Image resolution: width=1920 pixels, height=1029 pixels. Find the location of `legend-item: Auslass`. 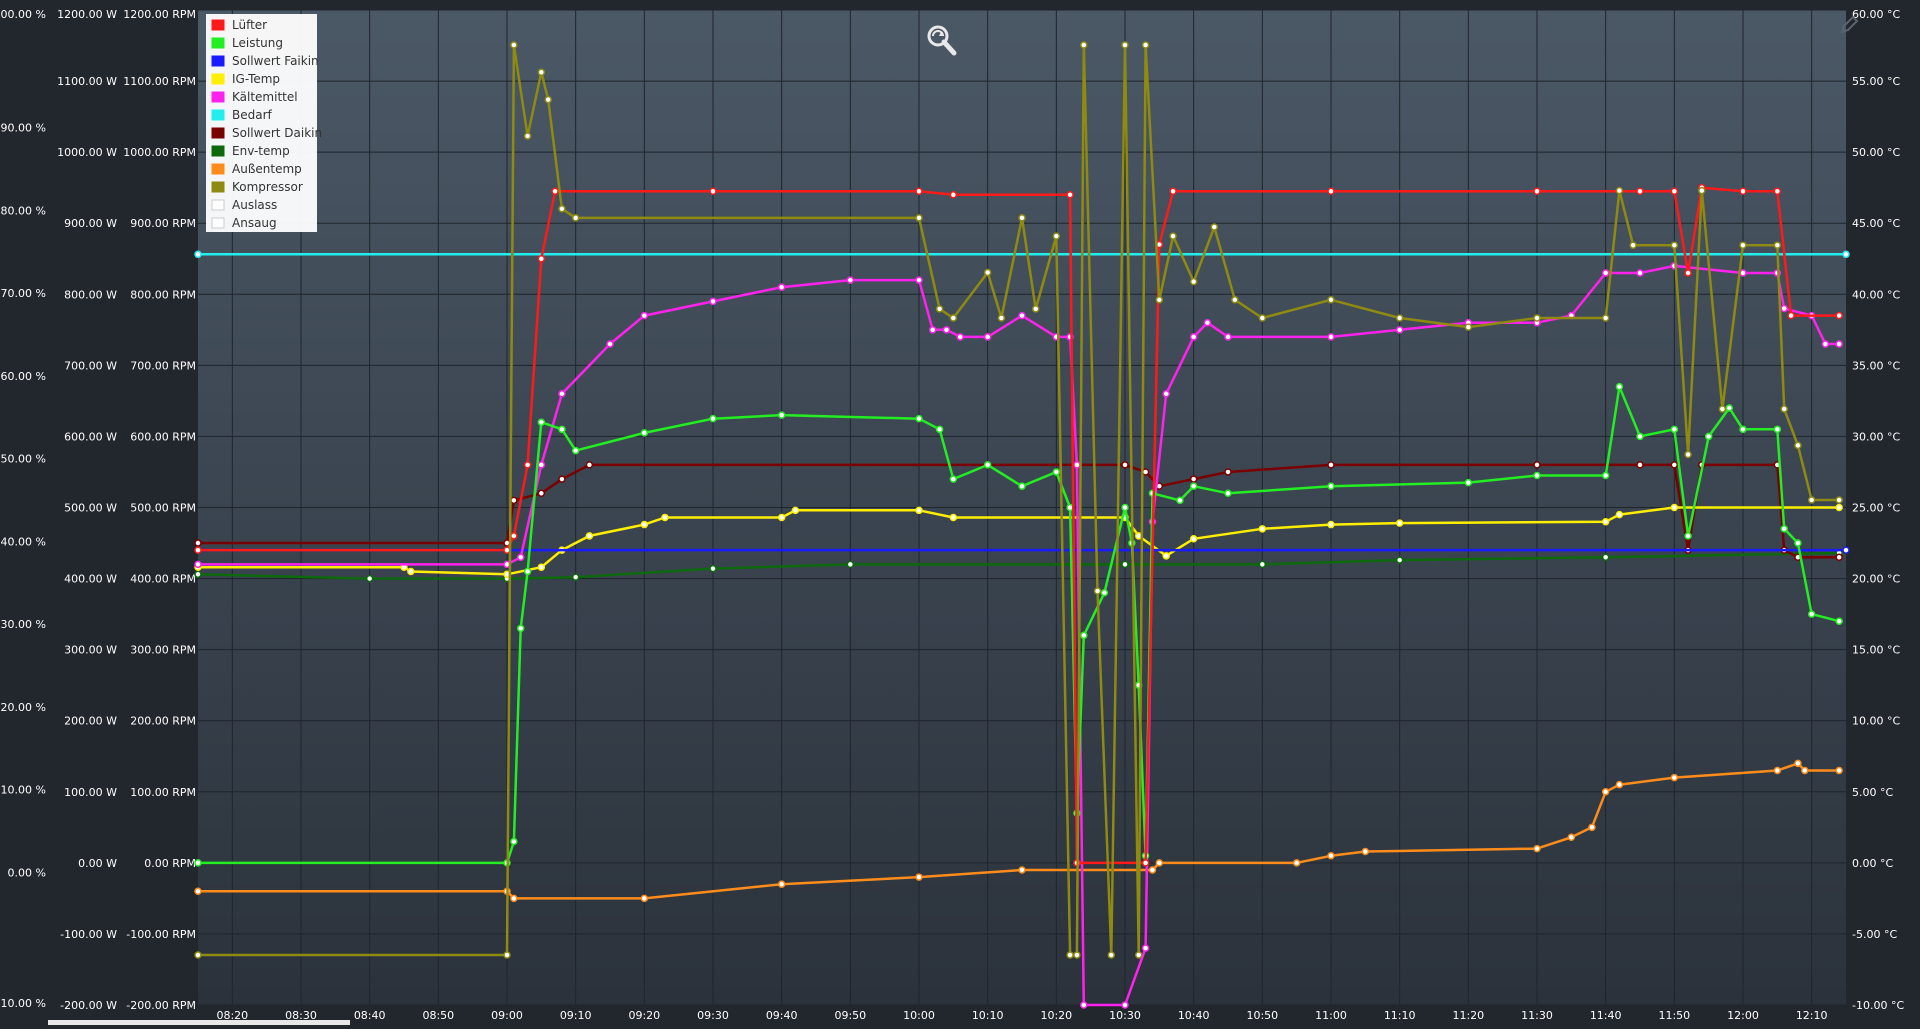

legend-item: Auslass is located at coordinates (244, 205).